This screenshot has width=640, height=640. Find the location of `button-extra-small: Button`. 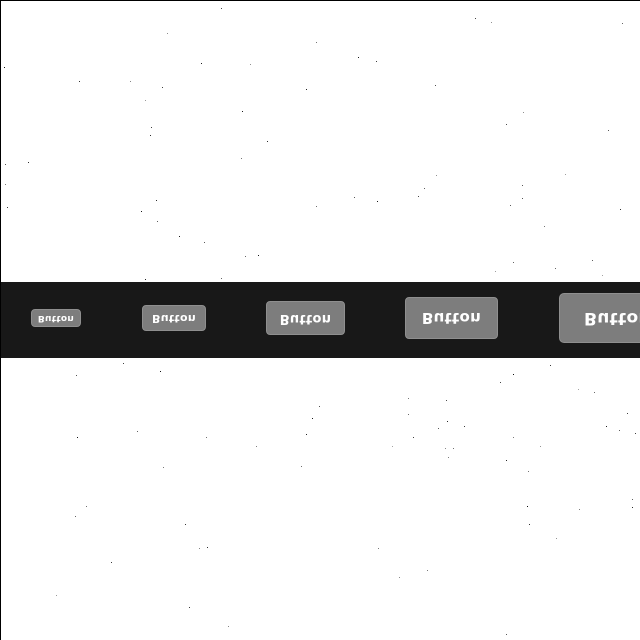

button-extra-small: Button is located at coordinates (56, 318).